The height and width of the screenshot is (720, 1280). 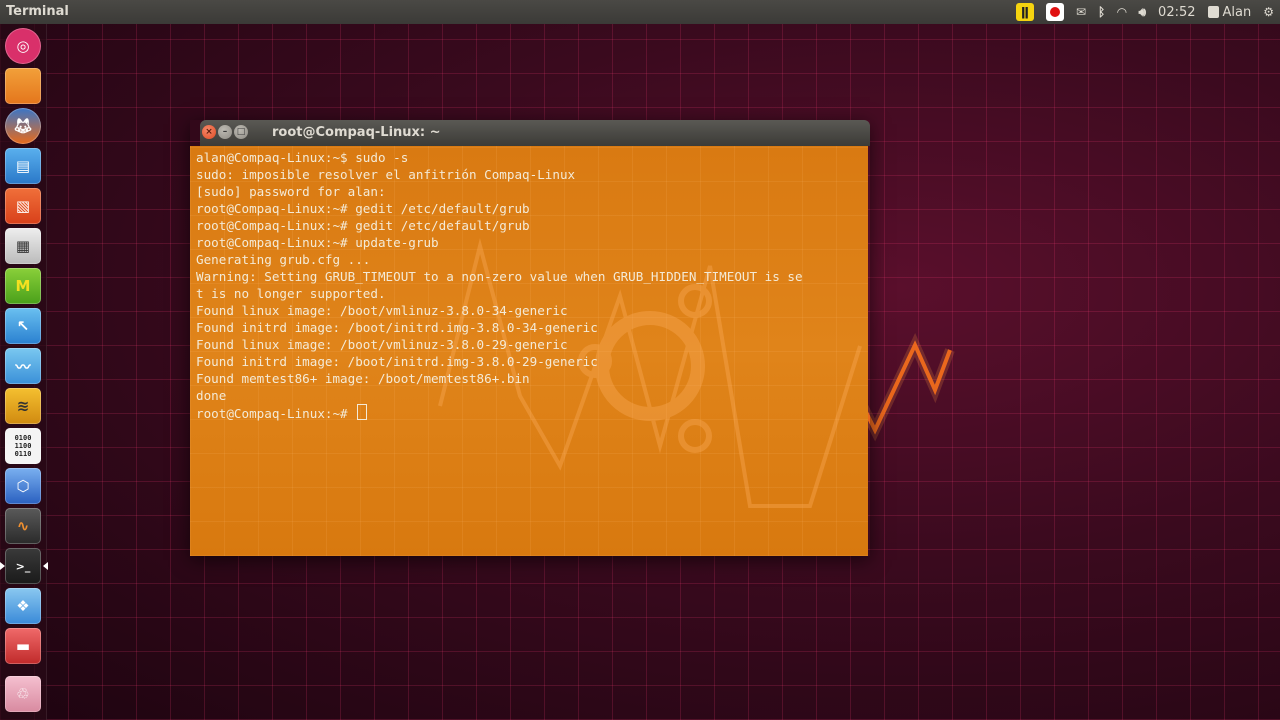 I want to click on minimize-button: –, so click(x=225, y=132).